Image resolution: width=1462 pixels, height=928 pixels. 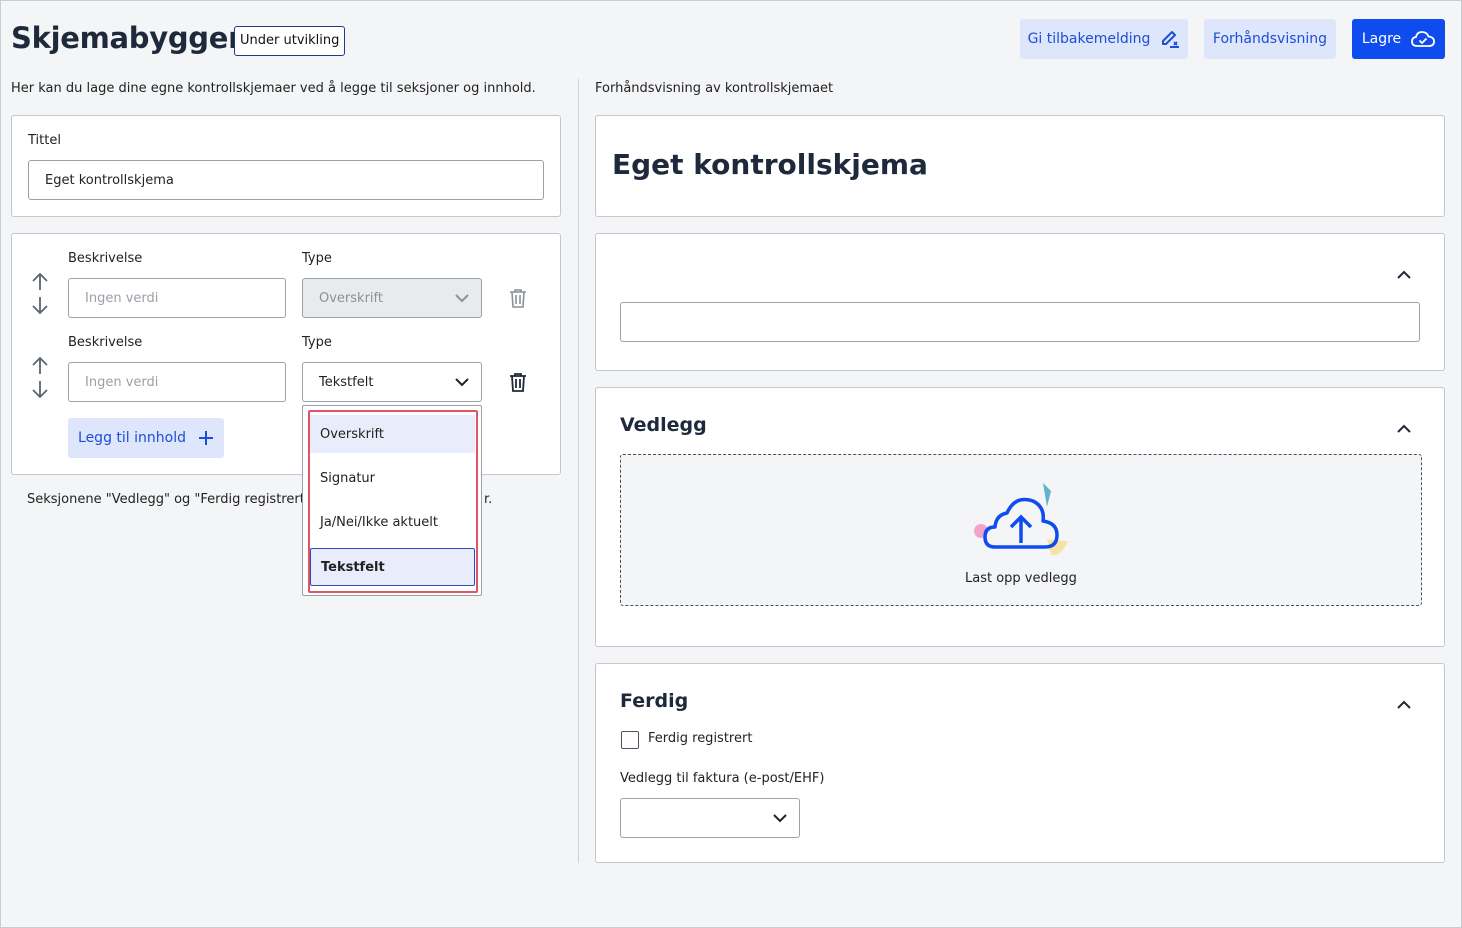 What do you see at coordinates (122, 298) in the screenshot?
I see `row1-desc-placeholder: Ingen verdi` at bounding box center [122, 298].